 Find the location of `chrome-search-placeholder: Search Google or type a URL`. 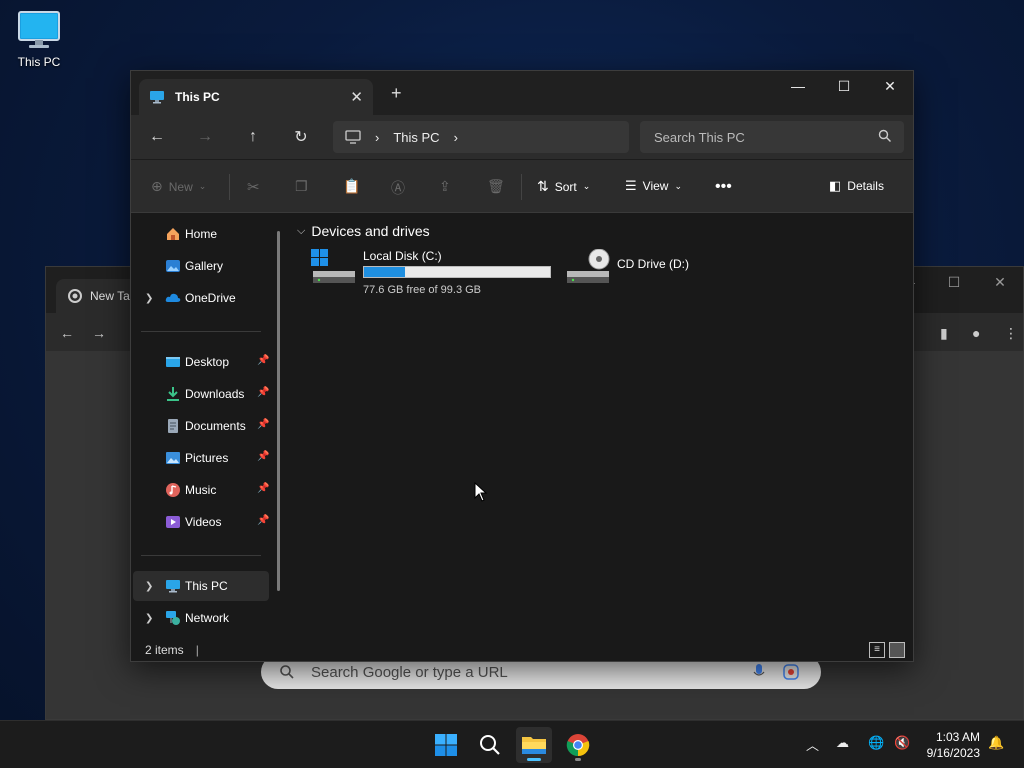

chrome-search-placeholder: Search Google or type a URL is located at coordinates (409, 672).